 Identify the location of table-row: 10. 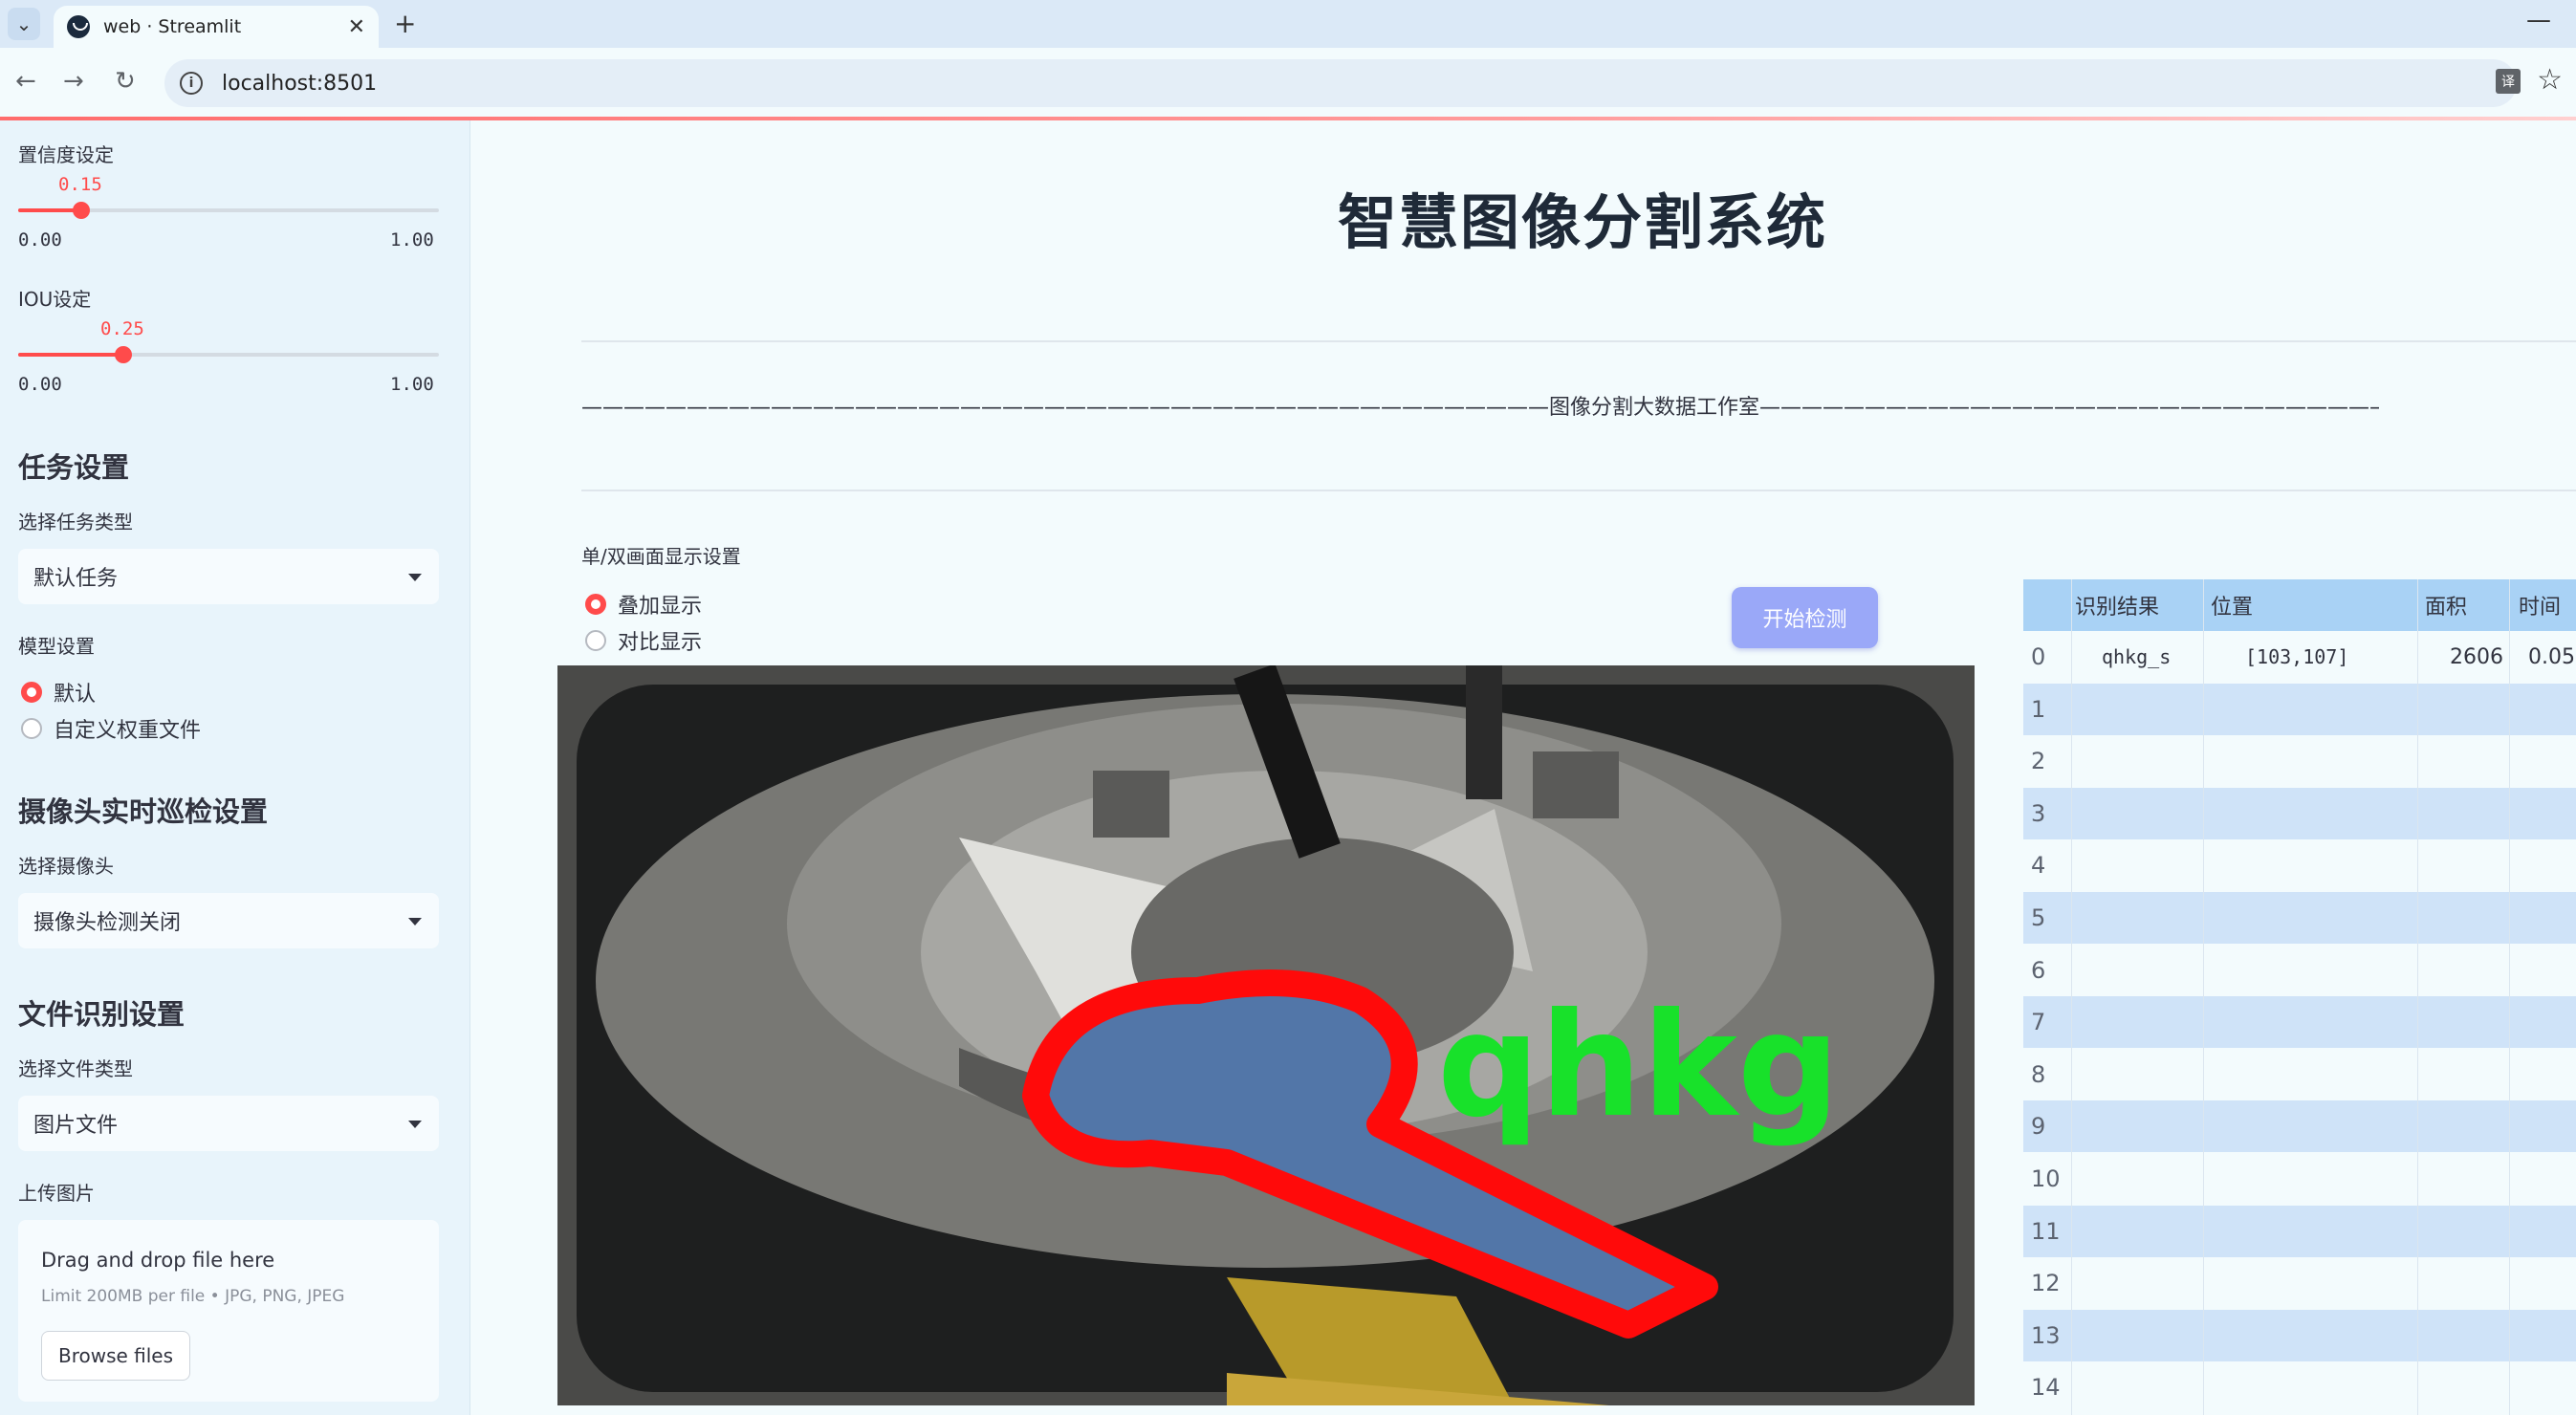
(2299, 1179).